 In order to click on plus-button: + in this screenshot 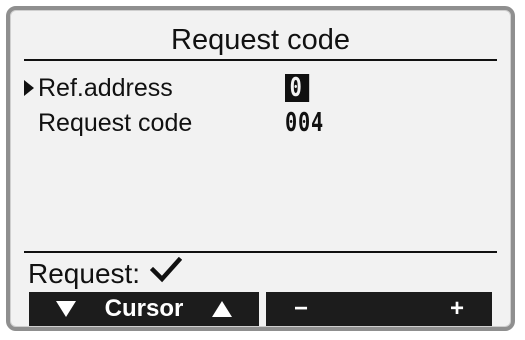, I will do `click(457, 309)`.